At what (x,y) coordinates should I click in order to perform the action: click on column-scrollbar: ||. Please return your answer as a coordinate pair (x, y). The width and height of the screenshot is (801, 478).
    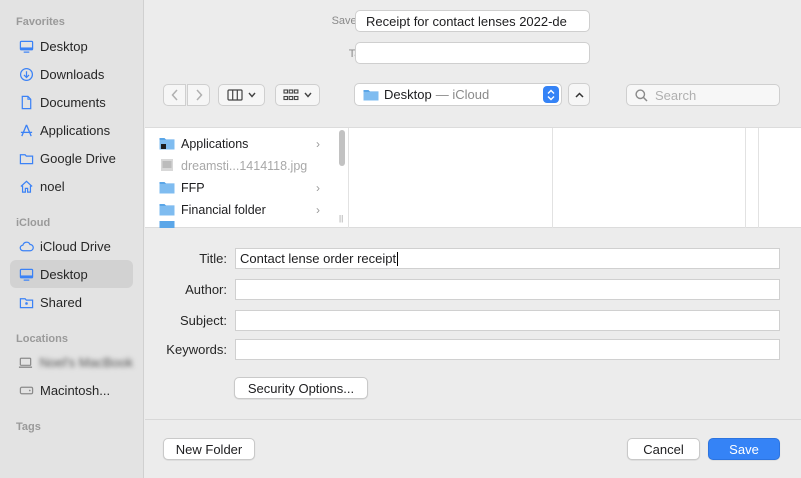
    Looking at the image, I should click on (342, 178).